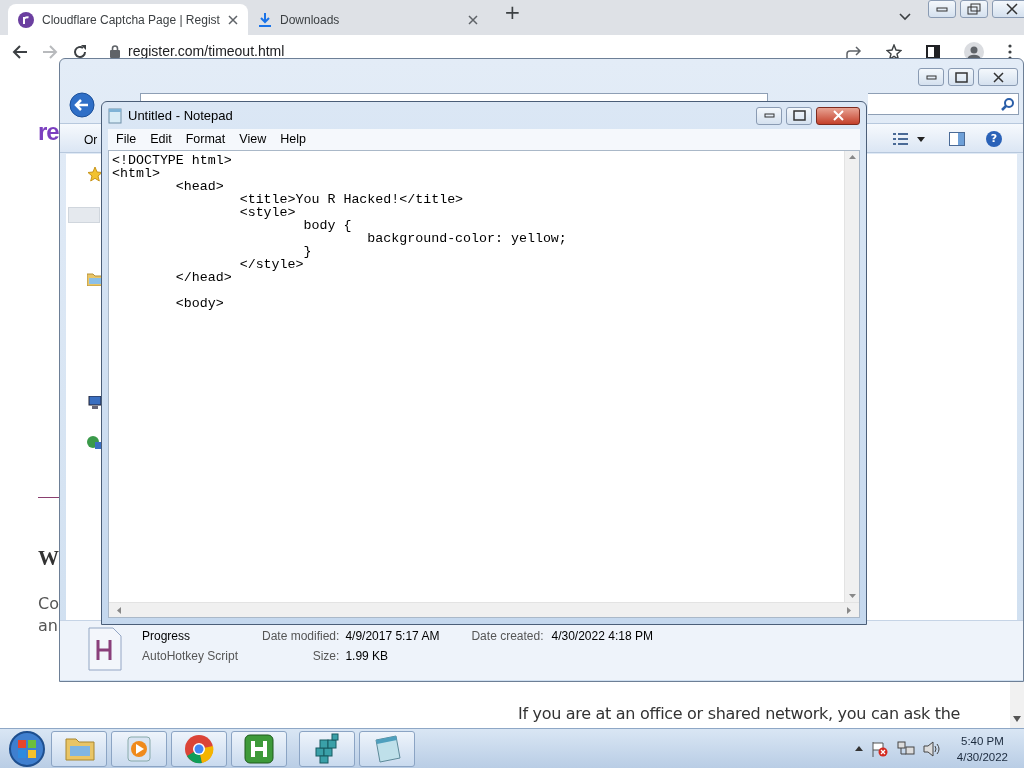 This screenshot has height=768, width=1024. What do you see at coordinates (167, 636) in the screenshot?
I see `file-name: Progress` at bounding box center [167, 636].